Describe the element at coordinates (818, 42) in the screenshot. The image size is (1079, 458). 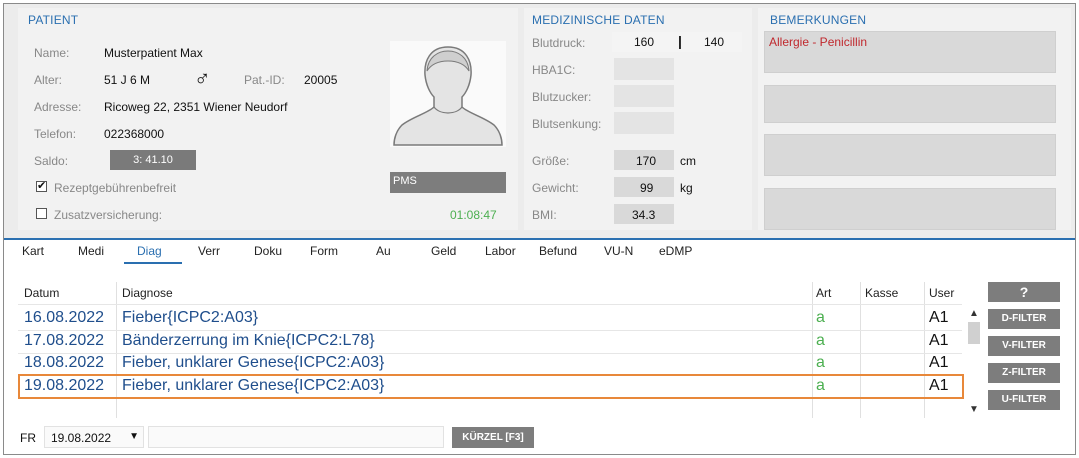
I see `remark-text-1: Allergie - Penicillin` at that location.